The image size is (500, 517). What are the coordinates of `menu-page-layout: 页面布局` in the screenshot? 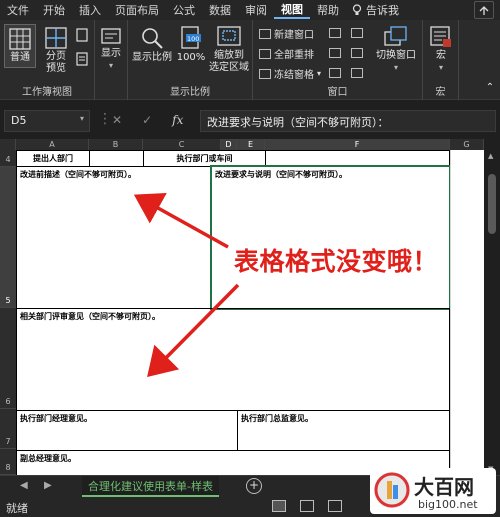 It's located at (137, 10).